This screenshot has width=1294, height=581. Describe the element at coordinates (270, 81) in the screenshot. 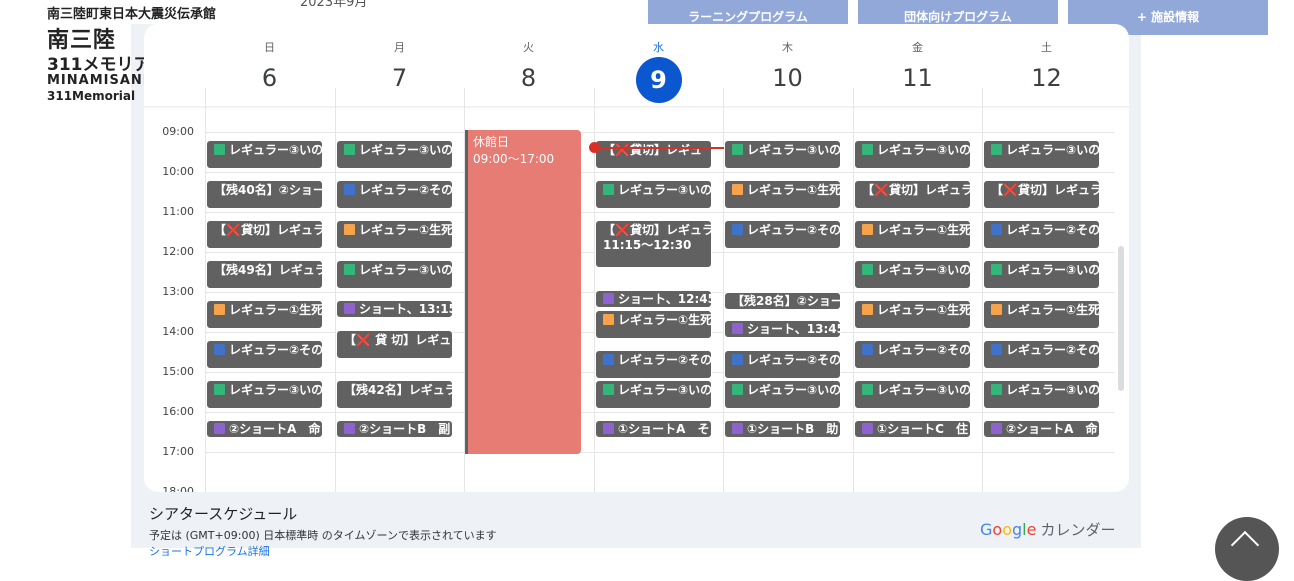

I see `day-number: 6` at that location.